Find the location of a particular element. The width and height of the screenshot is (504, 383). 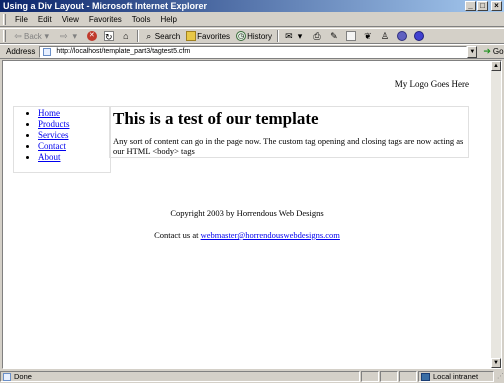

history-button: ◷ History is located at coordinates (254, 36).